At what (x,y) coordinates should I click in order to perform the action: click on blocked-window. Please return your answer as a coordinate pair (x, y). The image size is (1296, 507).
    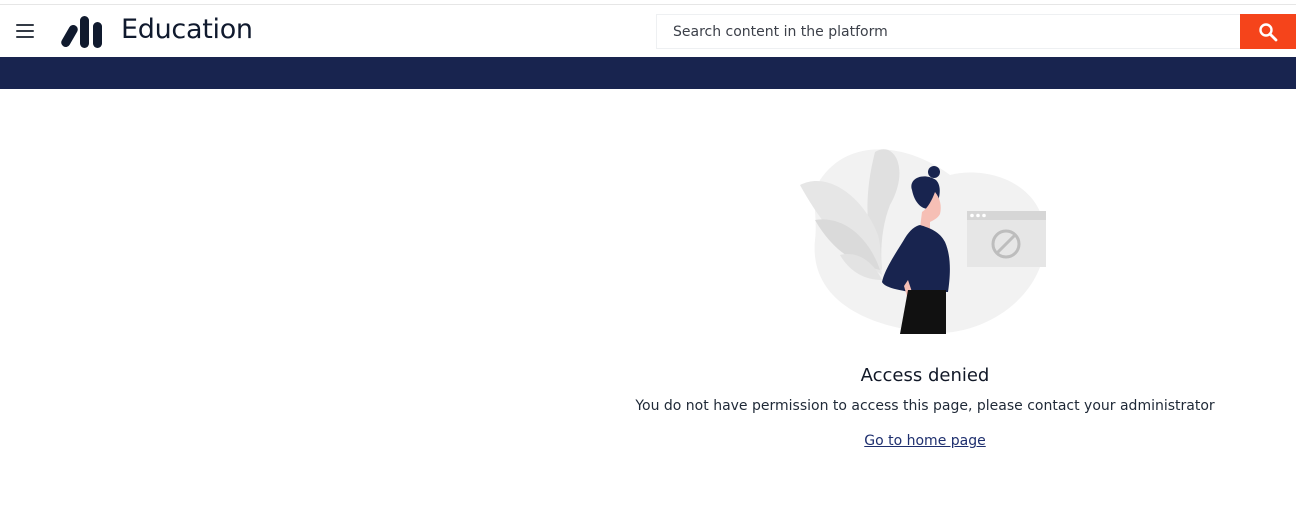
    Looking at the image, I should click on (1006, 239).